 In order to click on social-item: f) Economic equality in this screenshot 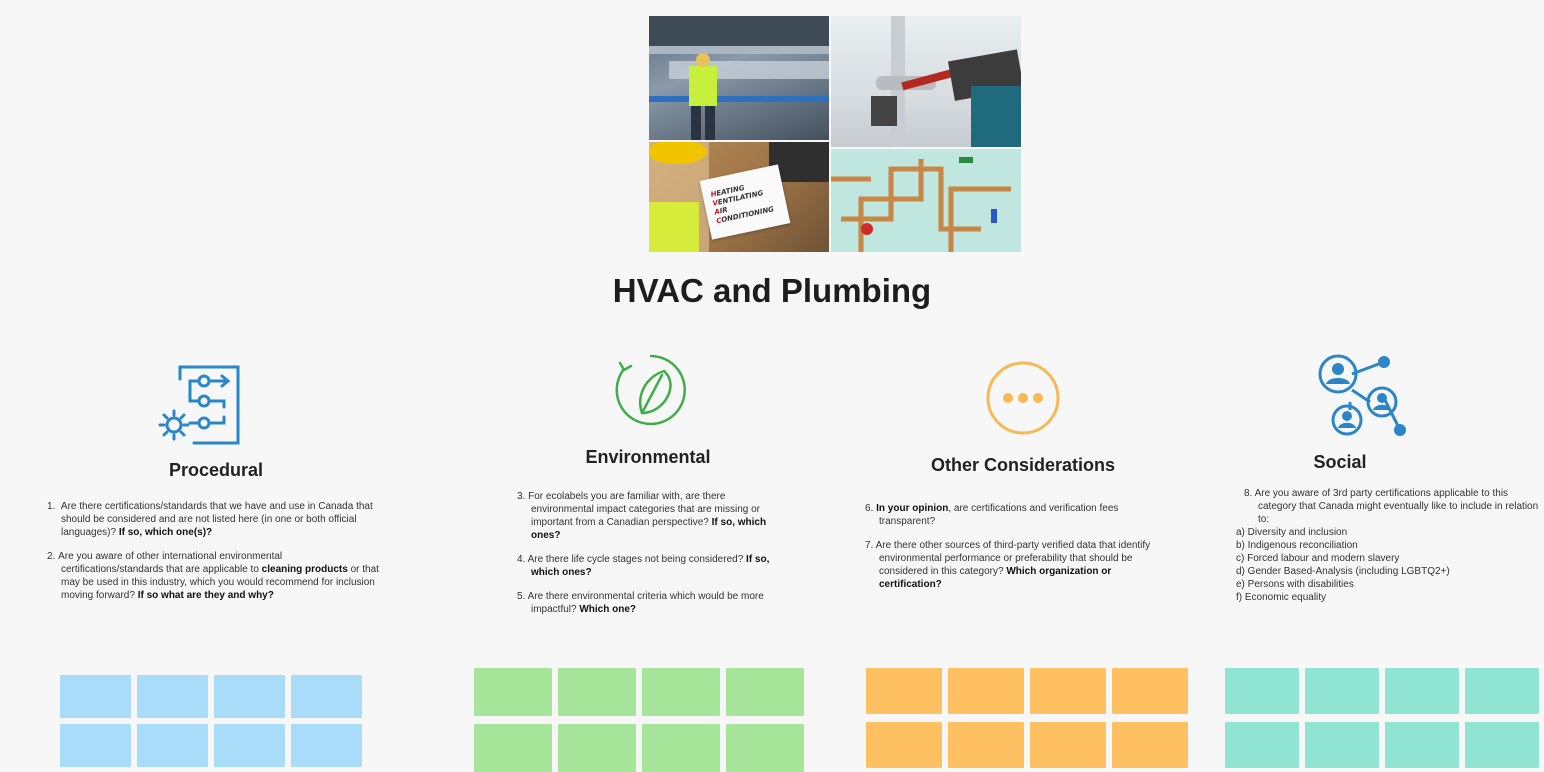, I will do `click(1281, 597)`.